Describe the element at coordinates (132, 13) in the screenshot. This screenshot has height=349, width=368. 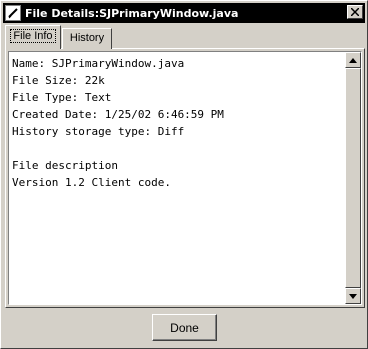
I see `window-title: File Details:SJPrimaryWindow.java` at that location.